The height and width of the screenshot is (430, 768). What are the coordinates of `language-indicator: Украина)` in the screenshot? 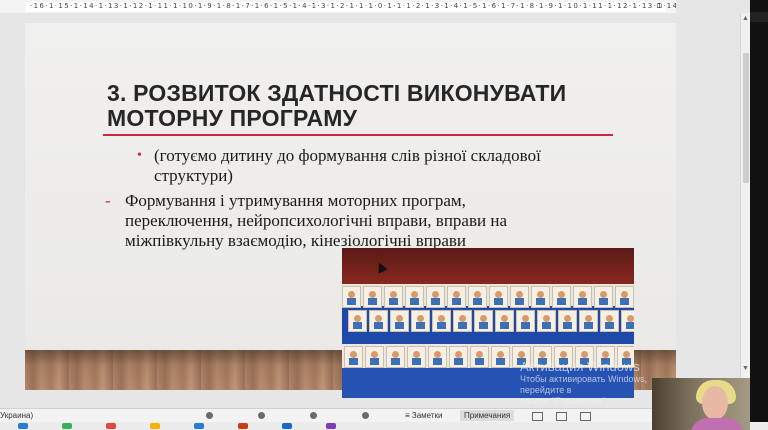 It's located at (16, 415).